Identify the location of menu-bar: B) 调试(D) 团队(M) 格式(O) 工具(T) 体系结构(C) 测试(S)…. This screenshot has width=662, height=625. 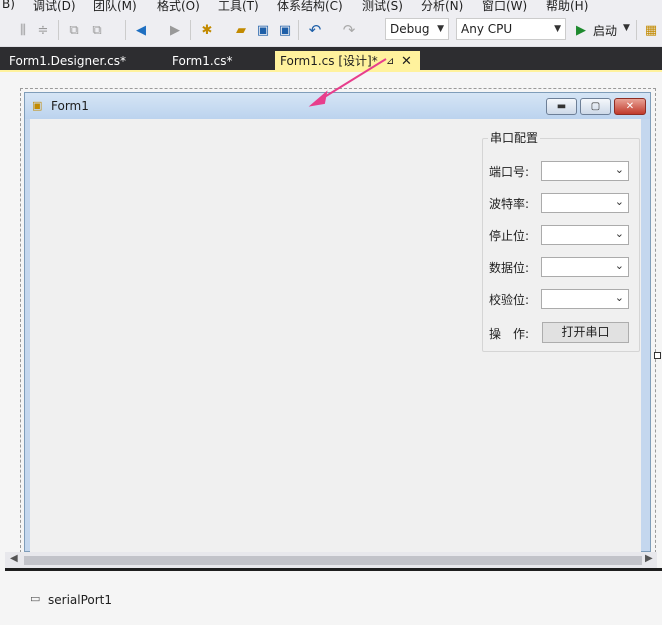
(331, 7).